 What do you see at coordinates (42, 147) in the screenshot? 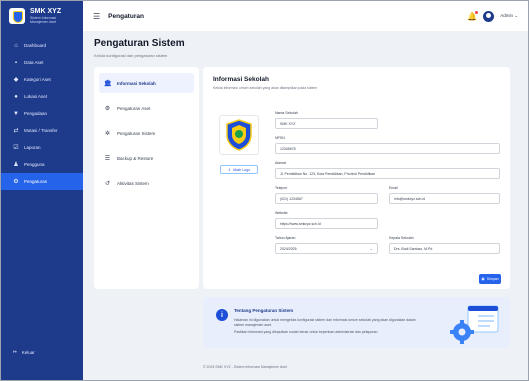
I see `sidebar-item-laporan: ☑ Laporan` at bounding box center [42, 147].